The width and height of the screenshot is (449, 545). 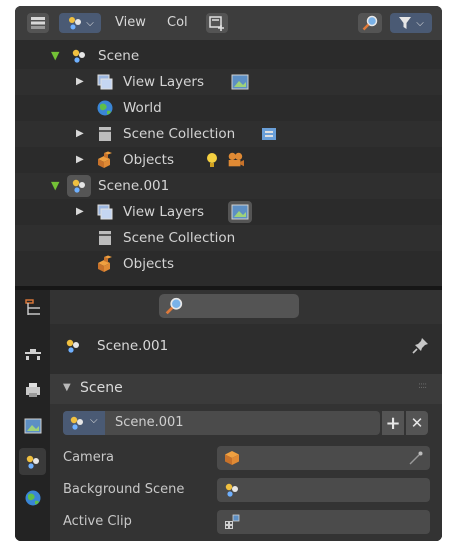 I want to click on active-clip-label: Active Clip, so click(x=97, y=521).